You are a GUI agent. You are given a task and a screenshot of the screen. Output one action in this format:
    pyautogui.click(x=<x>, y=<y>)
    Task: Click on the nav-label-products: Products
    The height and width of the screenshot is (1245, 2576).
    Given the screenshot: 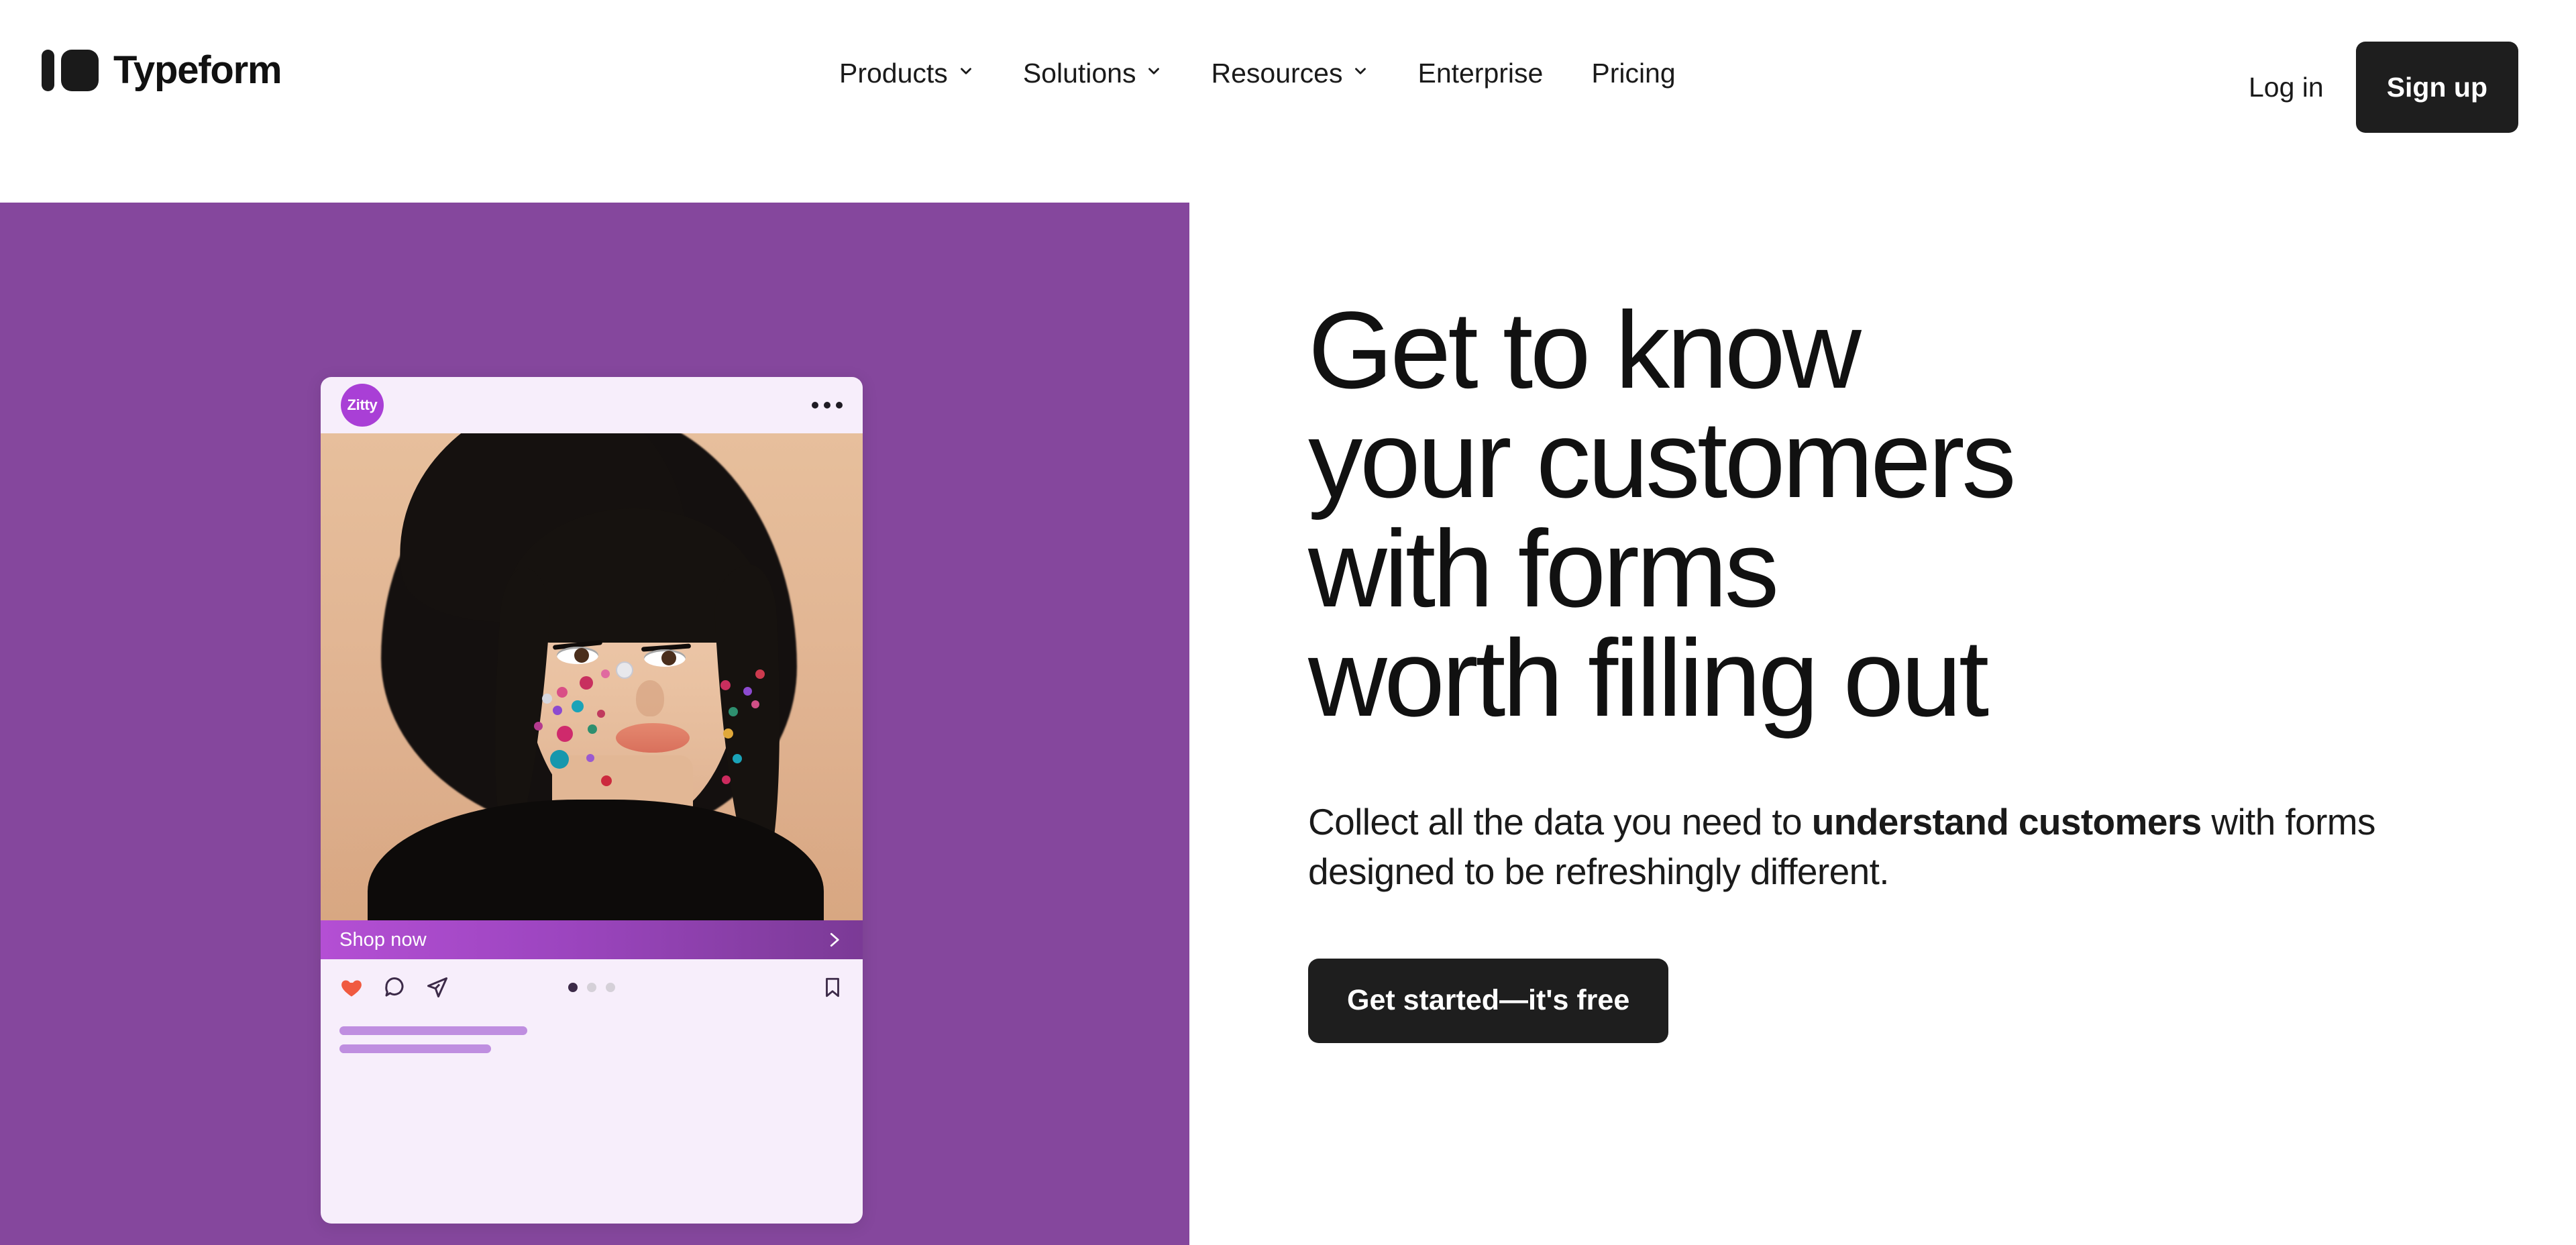 What is the action you would take?
    pyautogui.click(x=893, y=73)
    